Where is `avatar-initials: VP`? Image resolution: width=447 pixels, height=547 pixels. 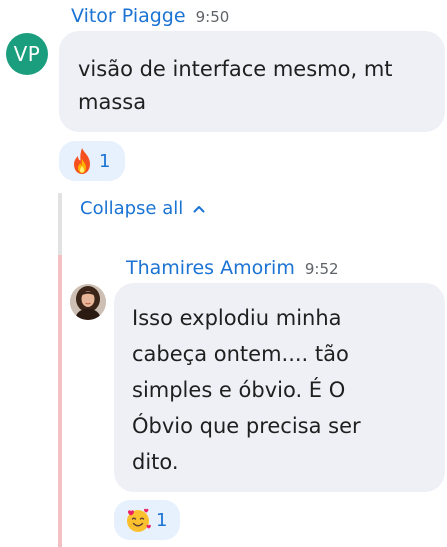 avatar-initials: VP is located at coordinates (27, 54).